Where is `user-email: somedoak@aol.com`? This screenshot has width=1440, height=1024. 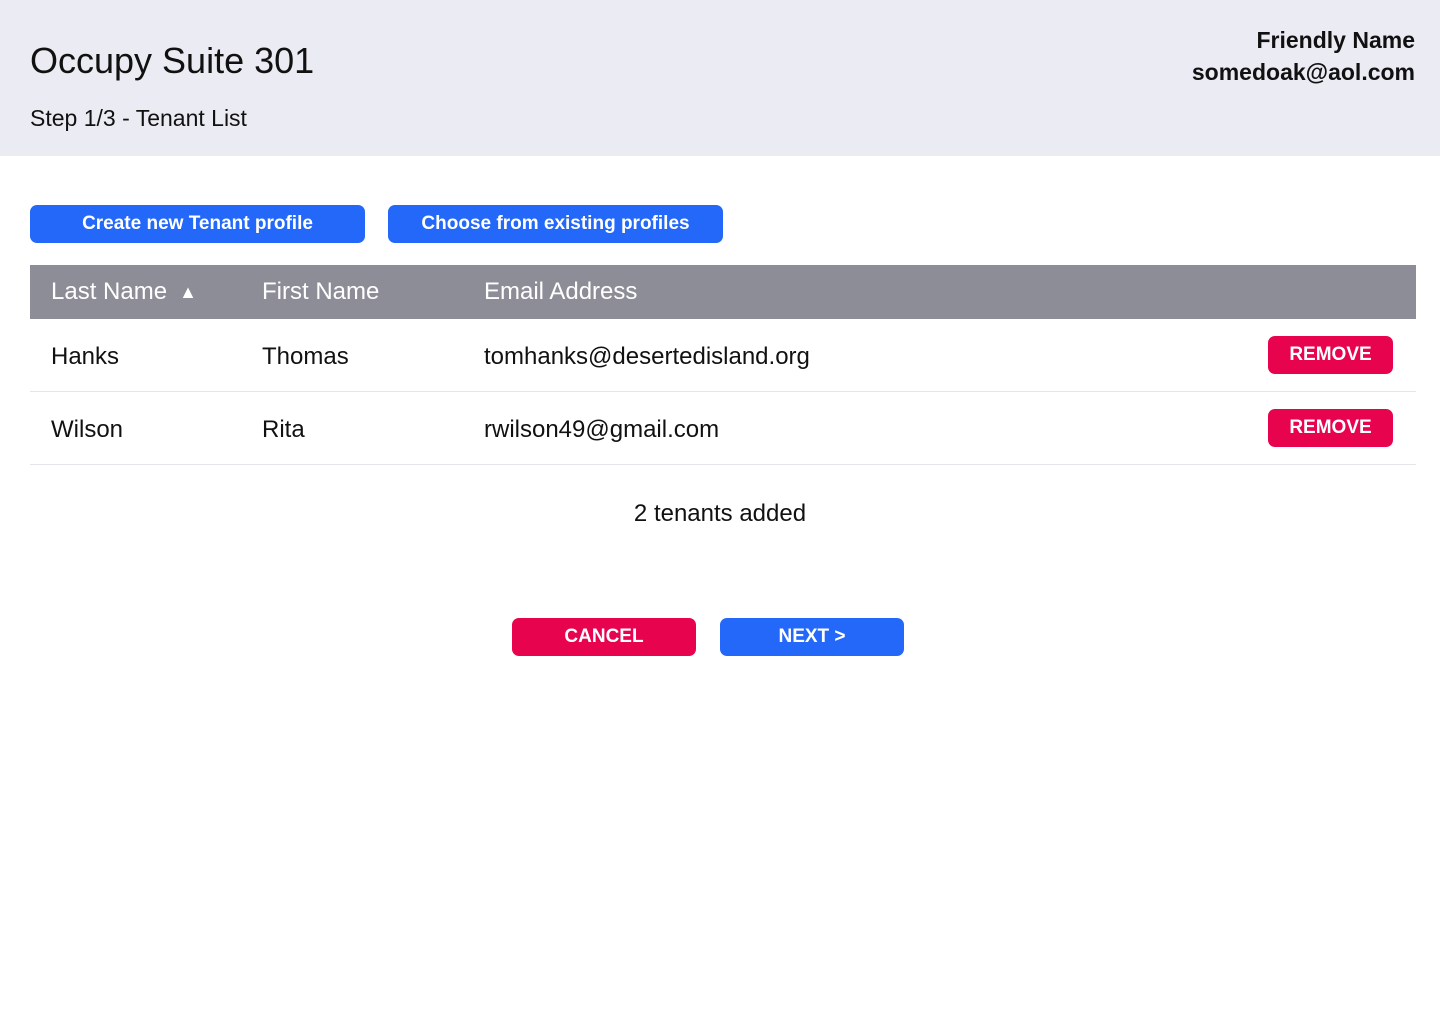
user-email: somedoak@aol.com is located at coordinates (1303, 72).